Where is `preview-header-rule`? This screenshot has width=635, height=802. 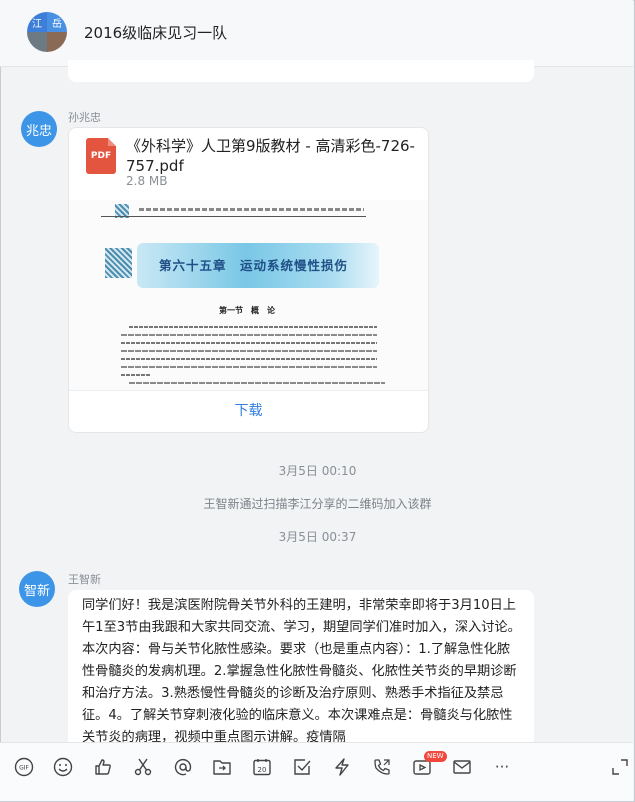
preview-header-rule is located at coordinates (233, 216).